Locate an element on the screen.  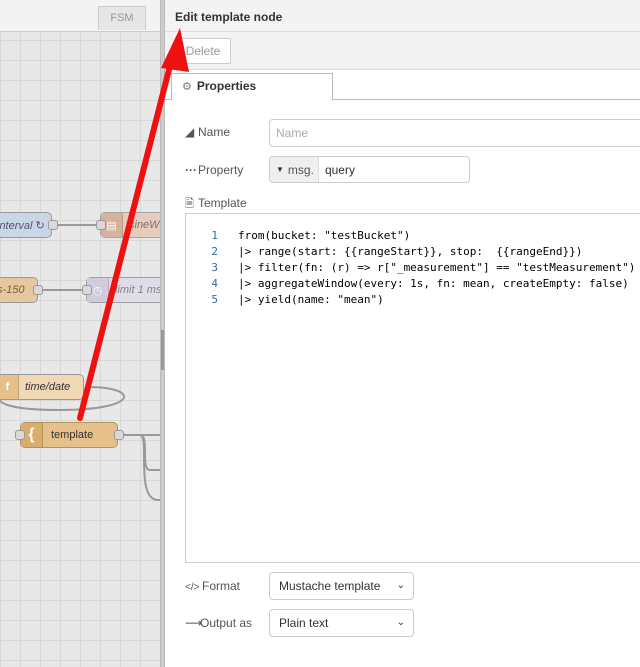
output-select: Plain text ⌄ is located at coordinates (341, 623).